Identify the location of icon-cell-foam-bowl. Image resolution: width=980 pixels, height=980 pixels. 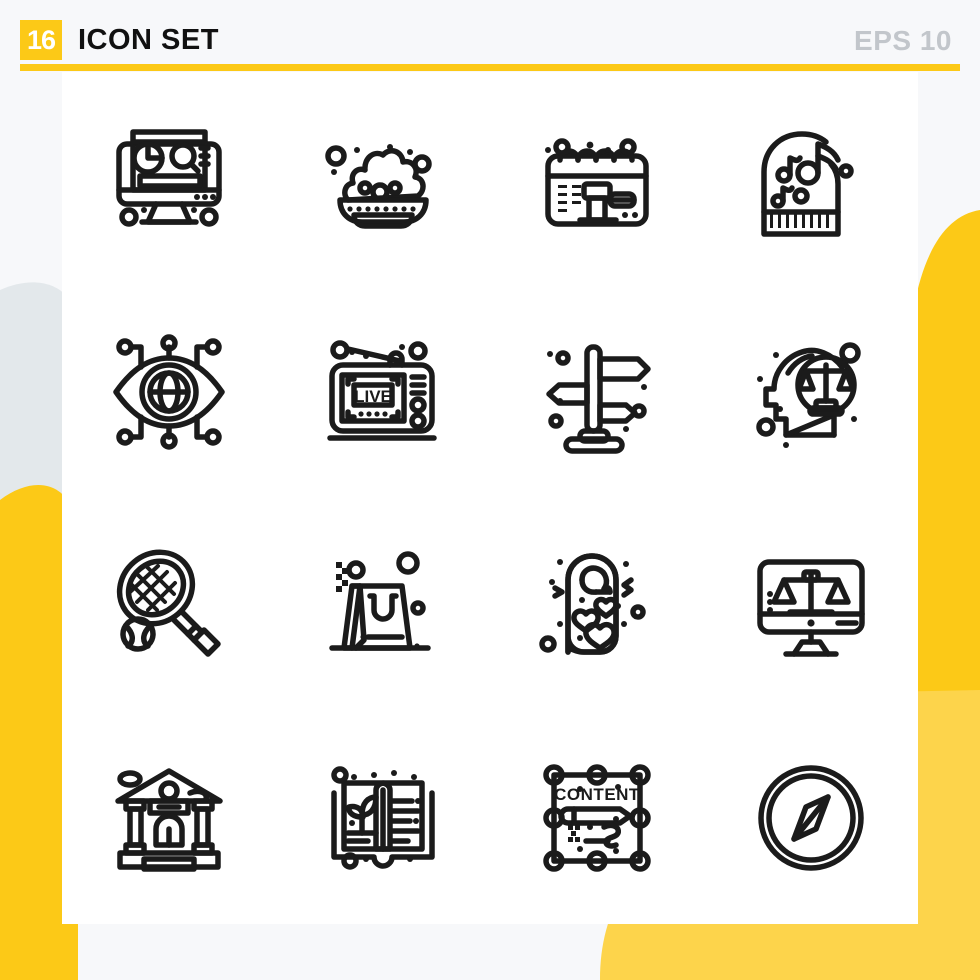
(383, 178).